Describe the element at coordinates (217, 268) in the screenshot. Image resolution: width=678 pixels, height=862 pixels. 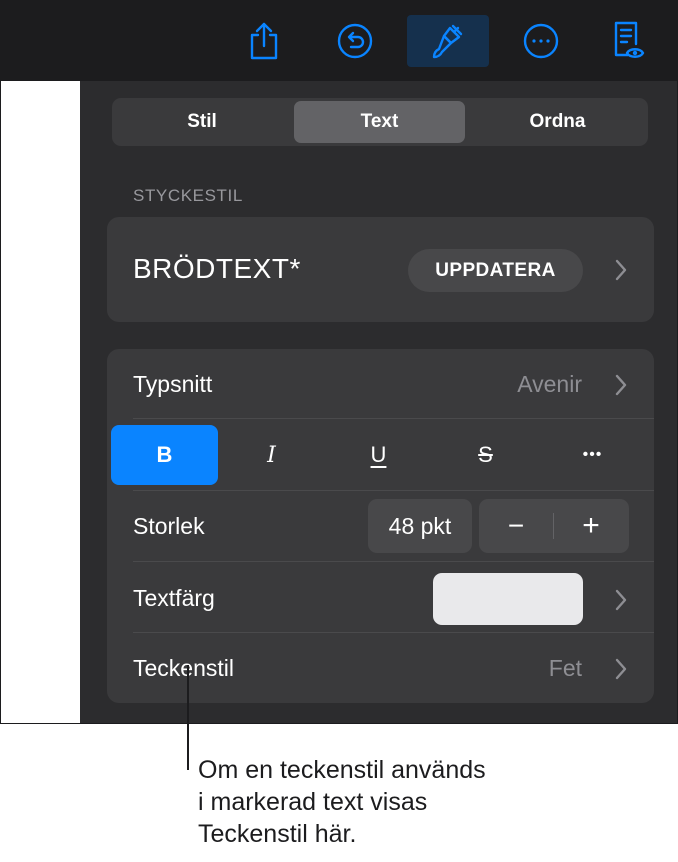
I see `paragraph-style-name: BRÖDTEXT*` at that location.